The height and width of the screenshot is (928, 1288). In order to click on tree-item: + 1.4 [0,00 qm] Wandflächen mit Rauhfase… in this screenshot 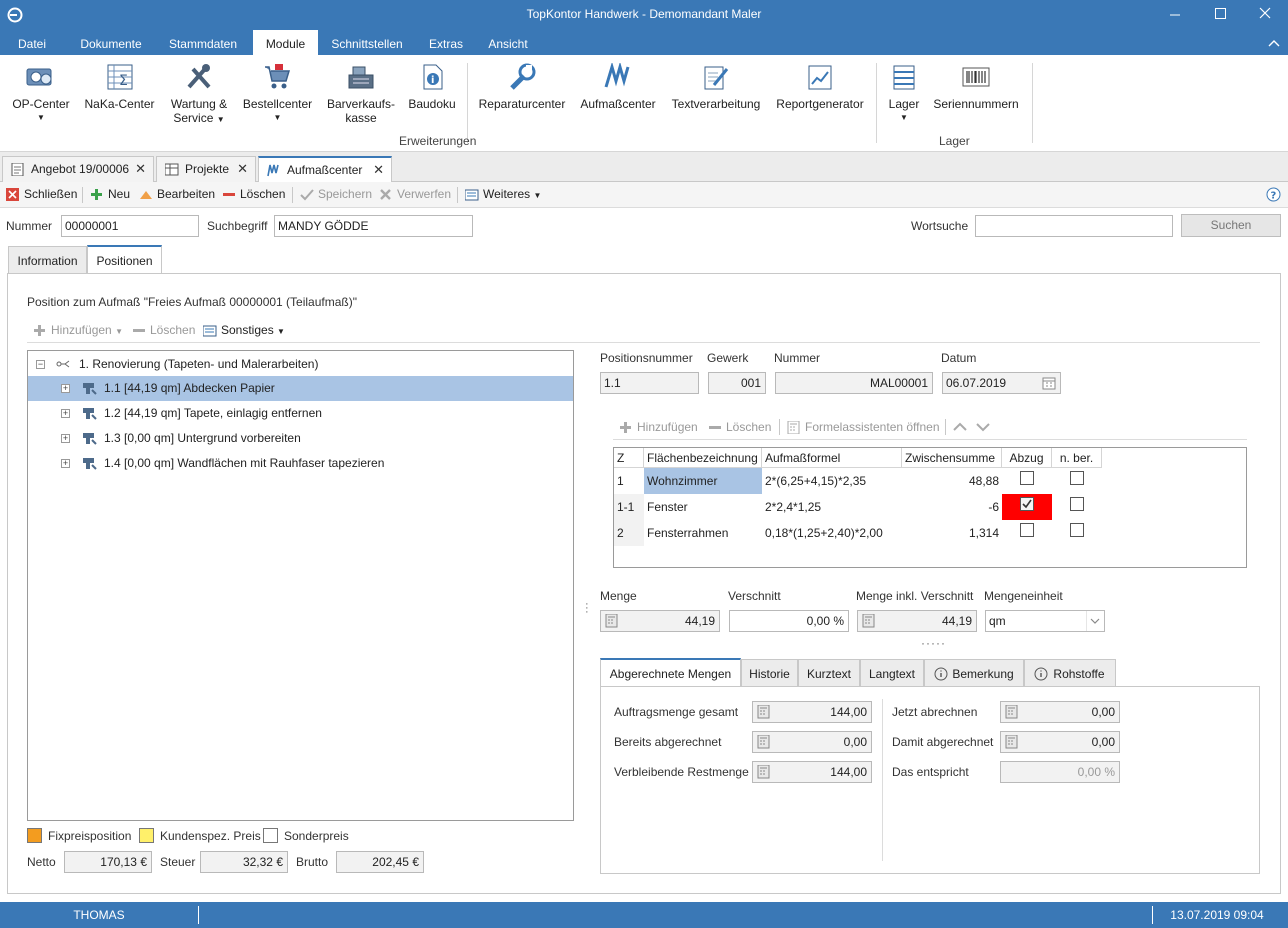, I will do `click(300, 463)`.